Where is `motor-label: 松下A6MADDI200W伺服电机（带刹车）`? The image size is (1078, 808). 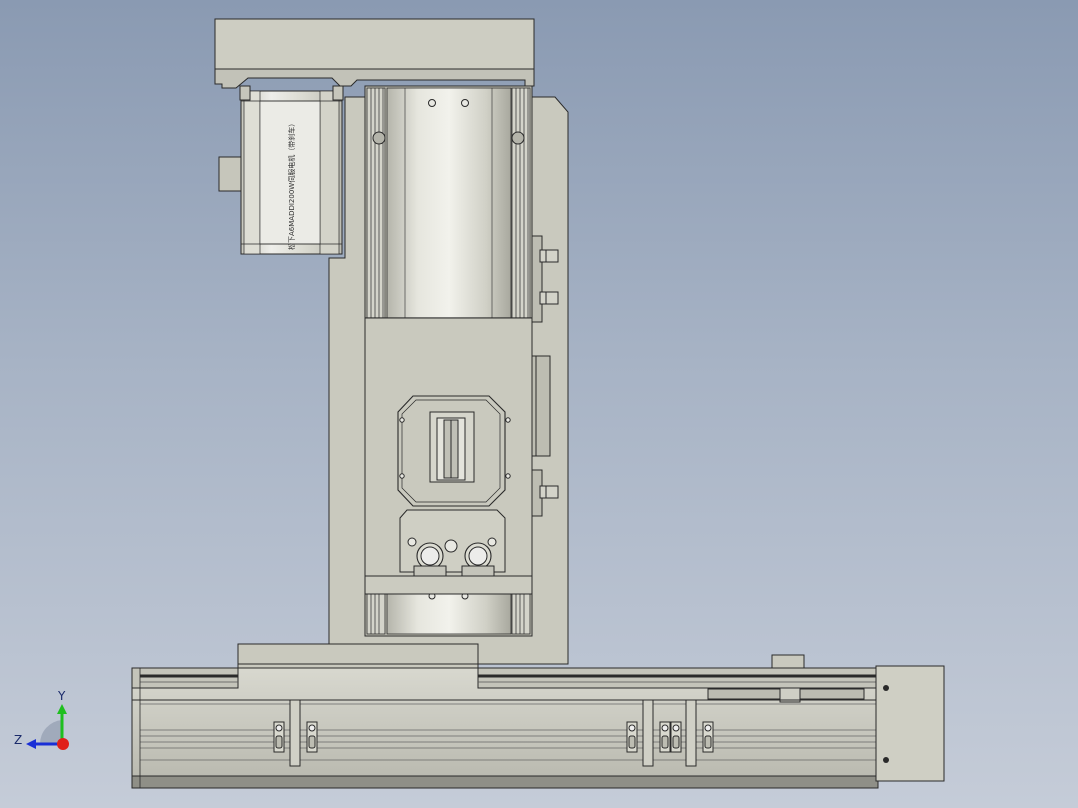
motor-label: 松下A6MADDI200W伺服电机（带刹车） is located at coordinates (291, 185).